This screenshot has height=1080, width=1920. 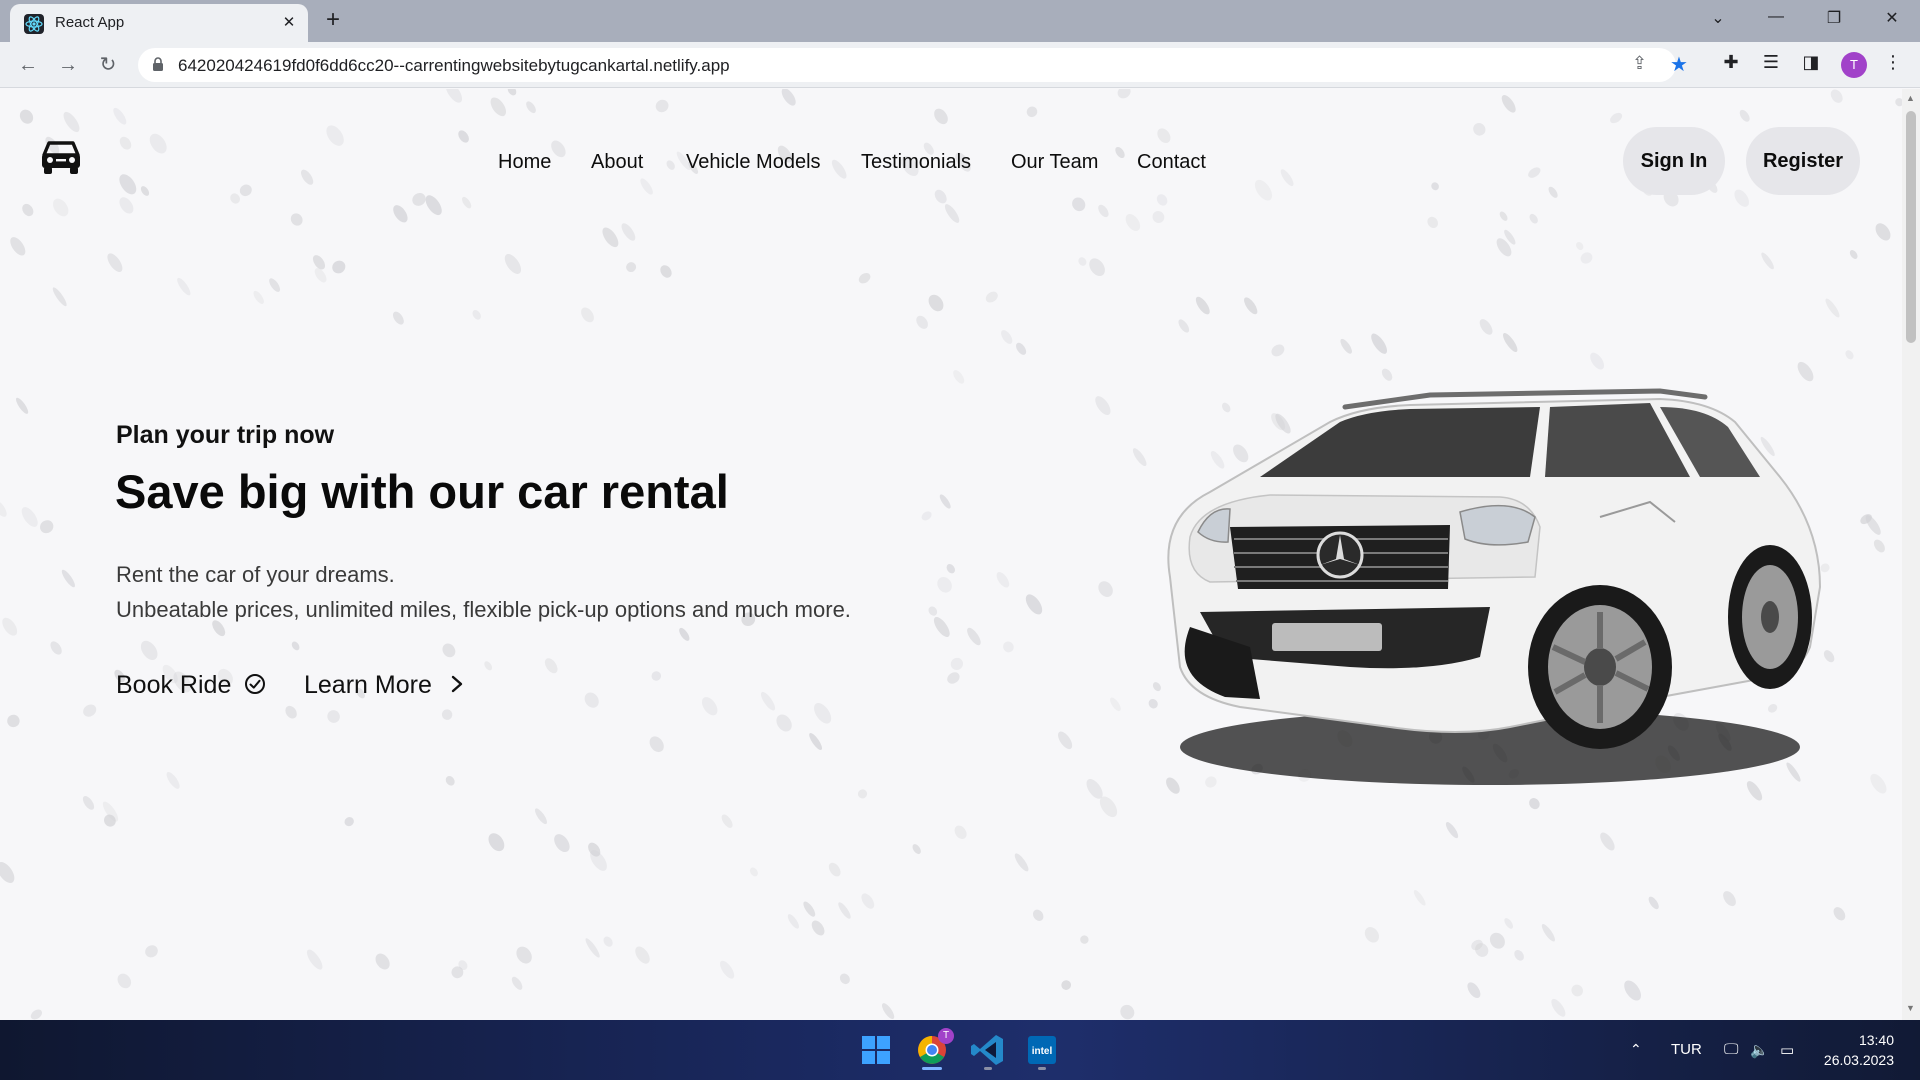 I want to click on close-window-icon: ✕, so click(x=1892, y=18).